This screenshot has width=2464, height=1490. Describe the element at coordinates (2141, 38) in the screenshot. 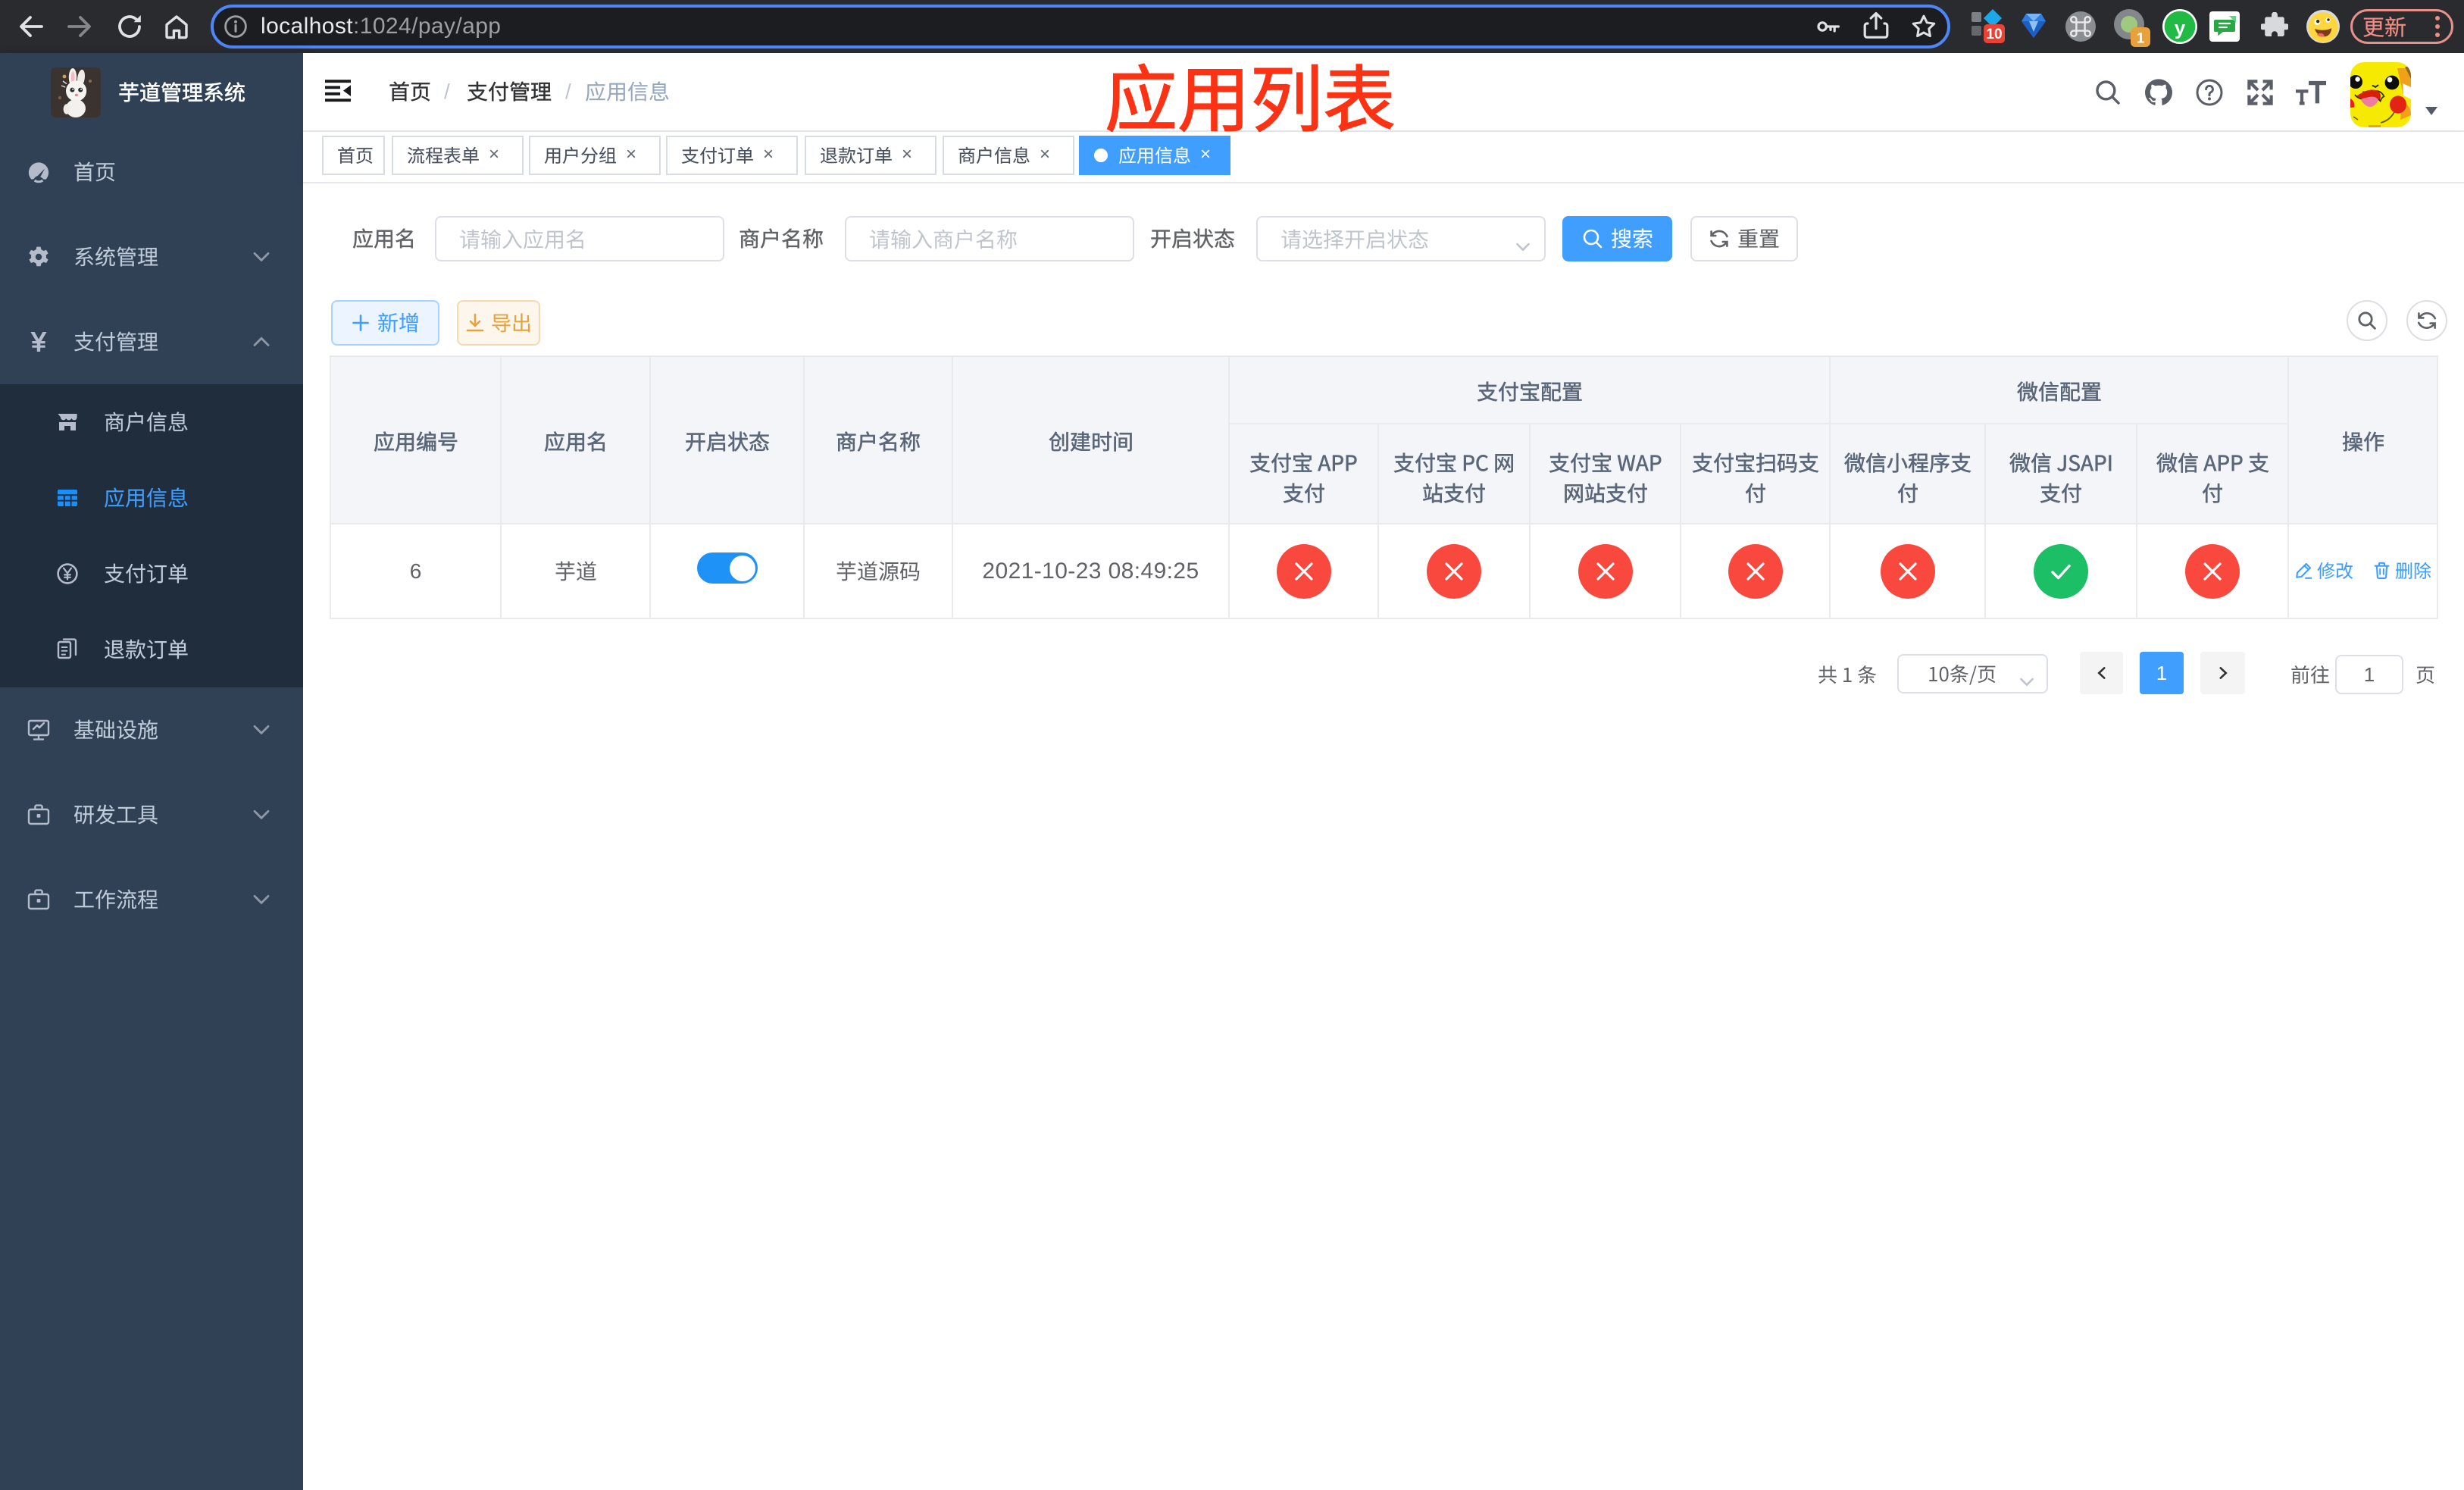

I see `svg-text: 1` at that location.